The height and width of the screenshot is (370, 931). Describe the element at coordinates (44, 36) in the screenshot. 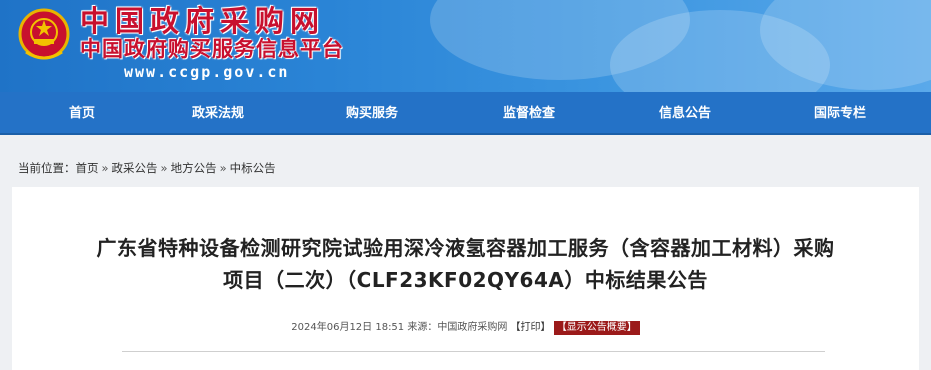

I see `national-emblem-icon` at that location.